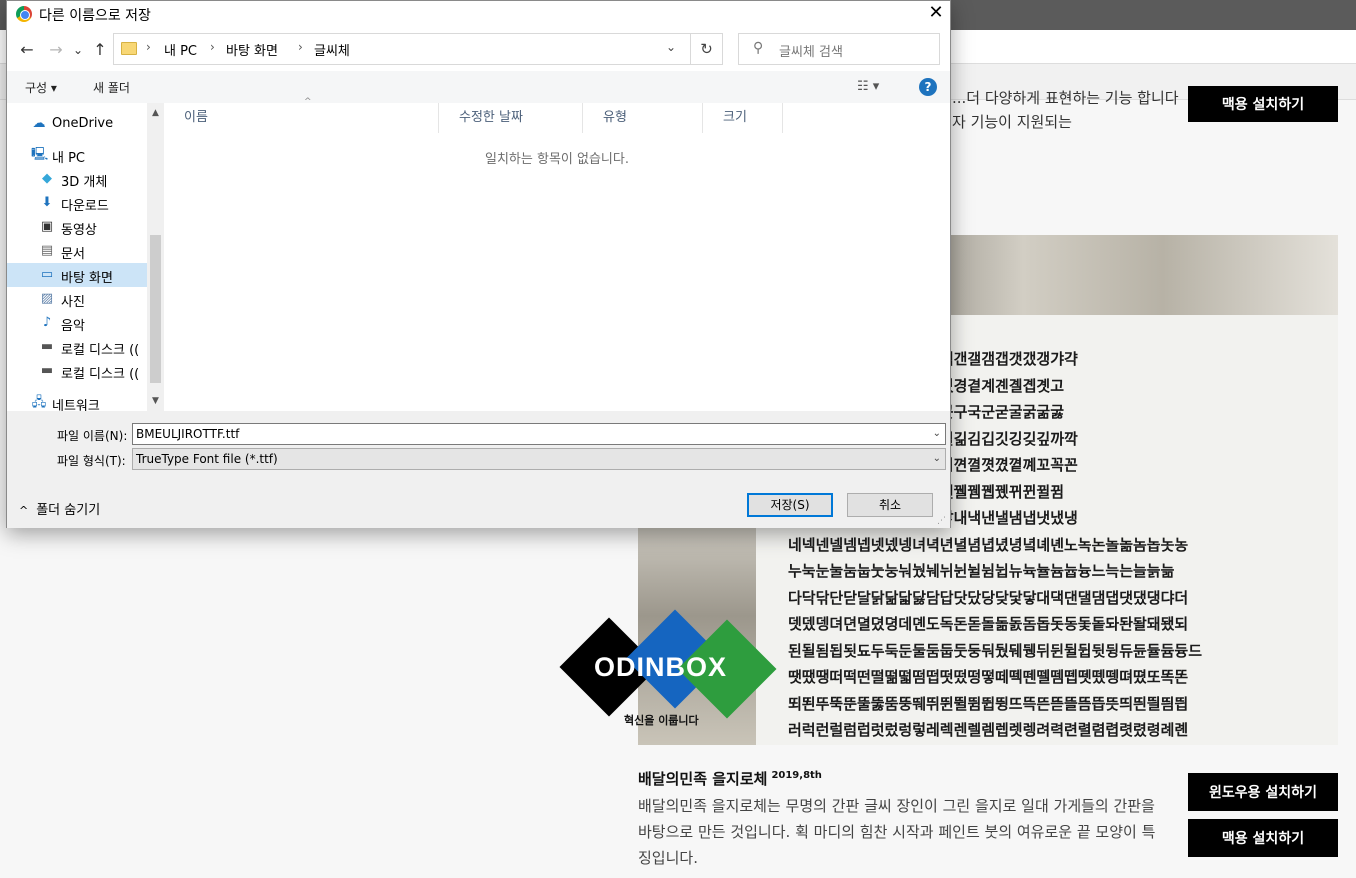  I want to click on resize-grip-icon: ⋰, so click(941, 521).